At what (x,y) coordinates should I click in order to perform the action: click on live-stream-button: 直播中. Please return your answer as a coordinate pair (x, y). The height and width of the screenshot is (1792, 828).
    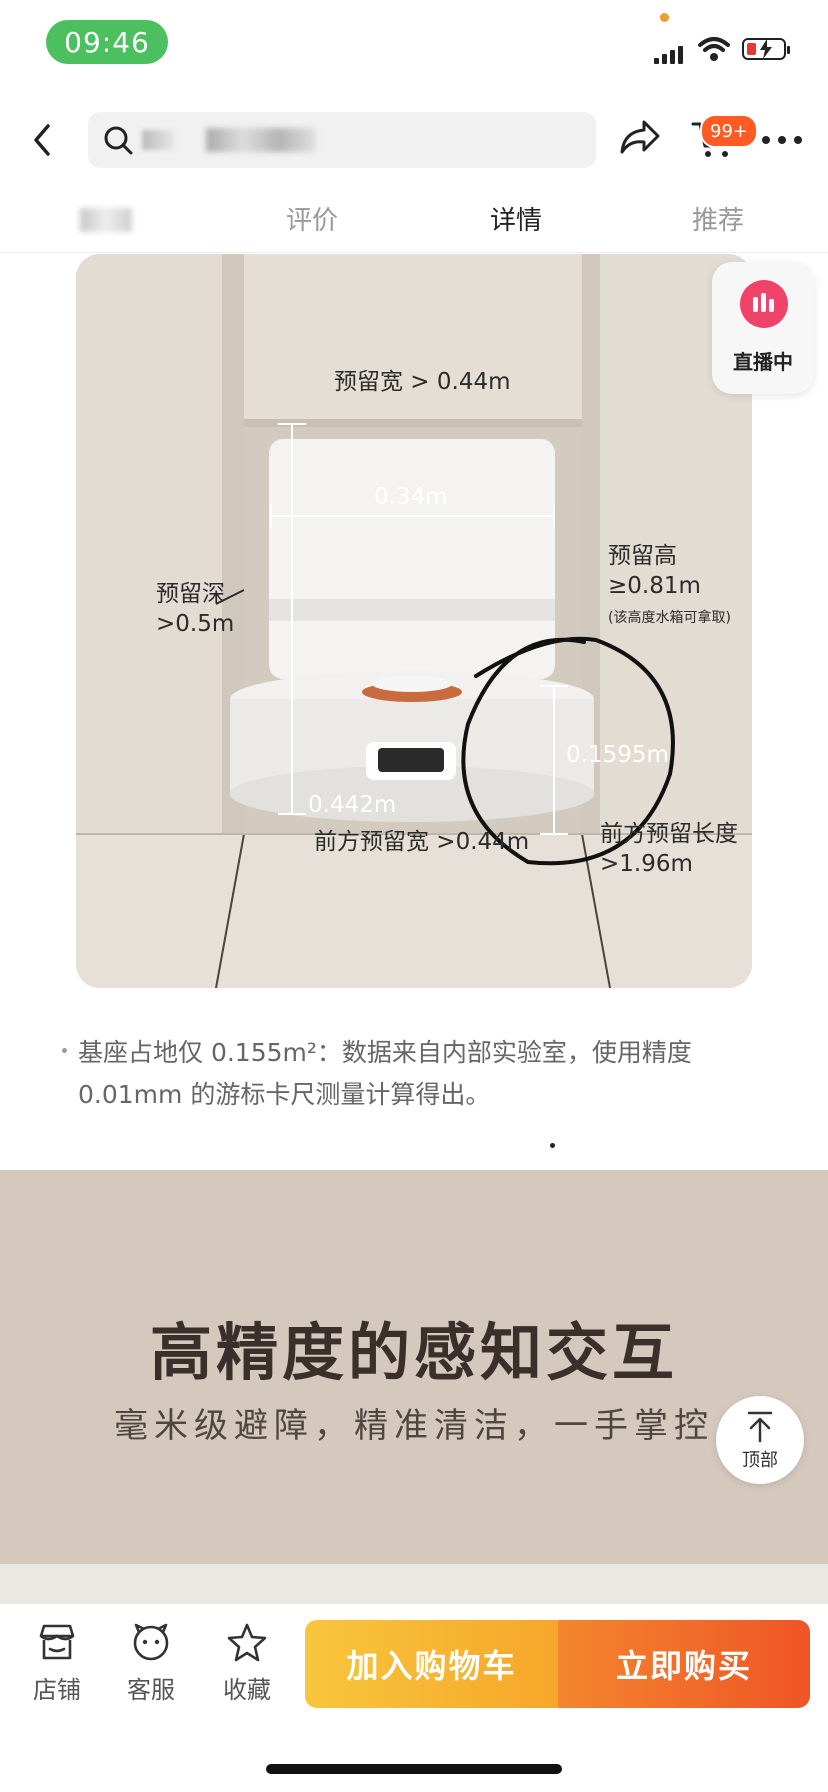
    Looking at the image, I should click on (763, 328).